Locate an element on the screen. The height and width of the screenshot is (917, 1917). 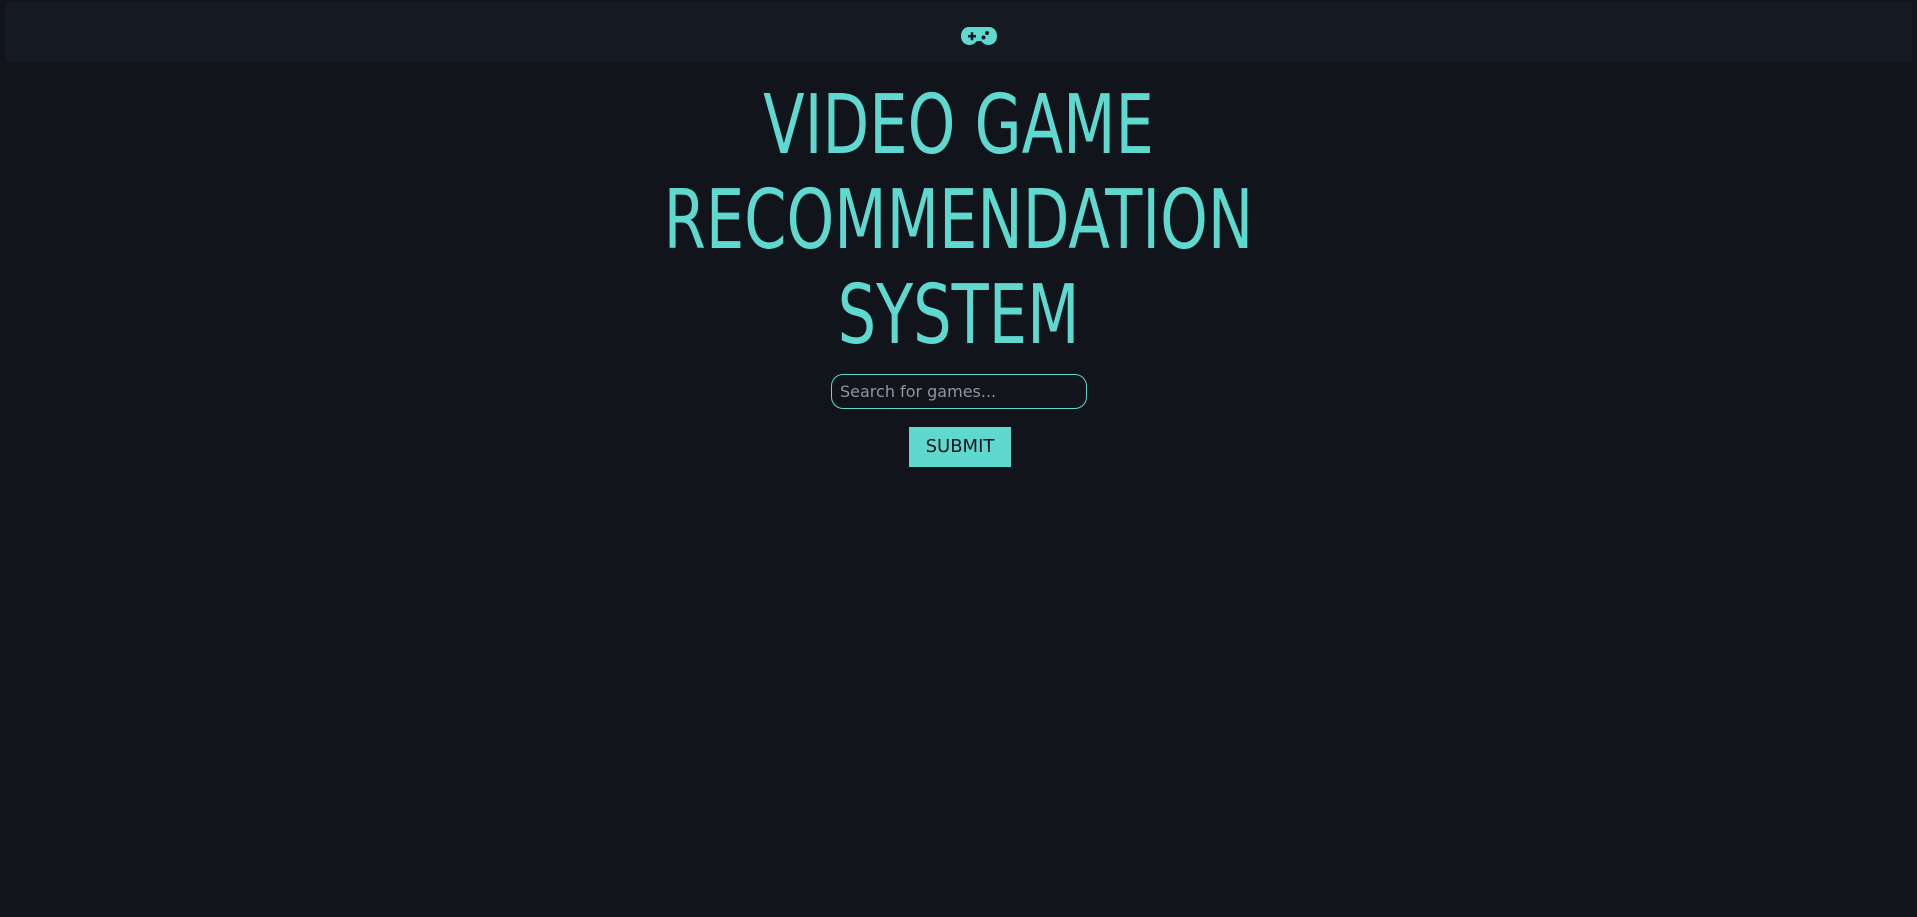
submit-button: SUBMIT is located at coordinates (960, 447).